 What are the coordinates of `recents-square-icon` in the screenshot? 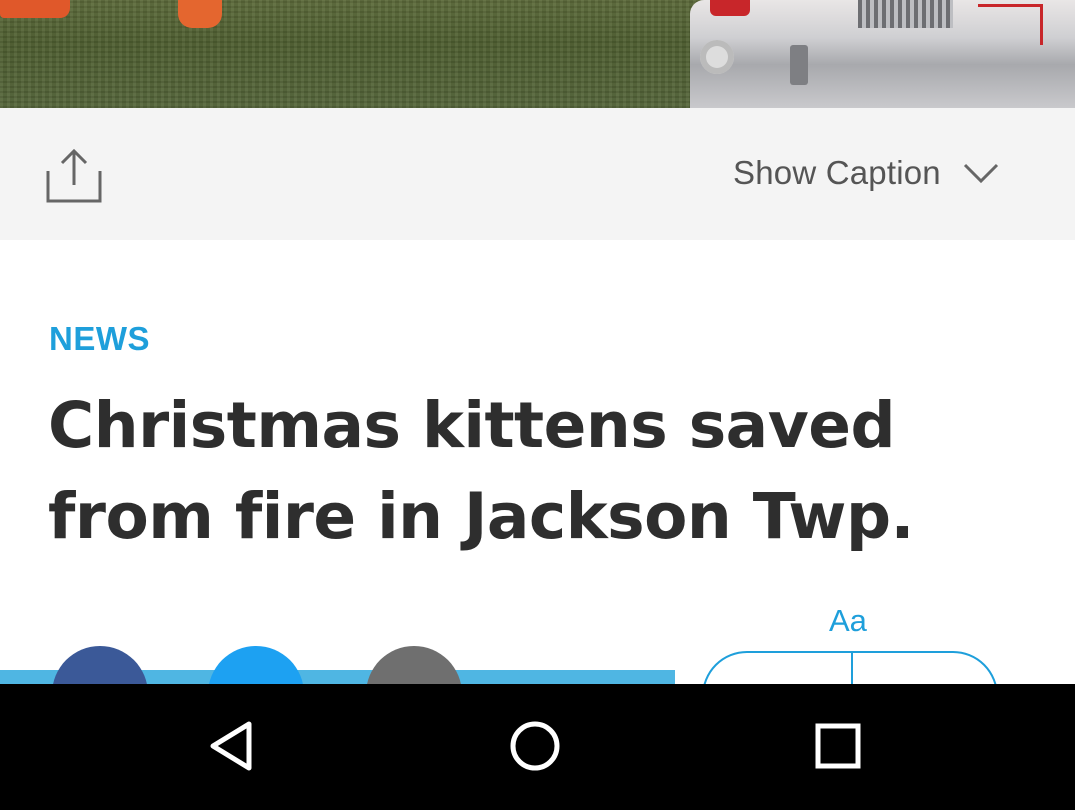 It's located at (838, 746).